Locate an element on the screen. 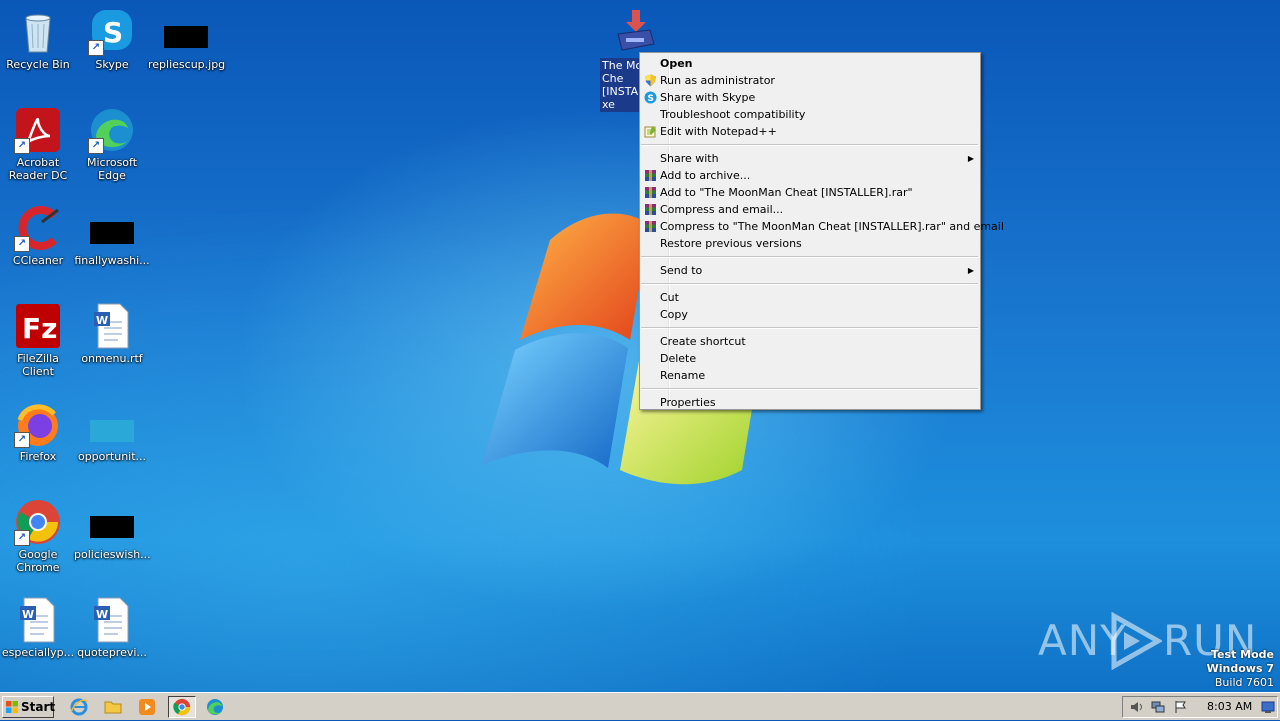  desktop-icon-label: Acrobat is located at coordinates (38, 162).